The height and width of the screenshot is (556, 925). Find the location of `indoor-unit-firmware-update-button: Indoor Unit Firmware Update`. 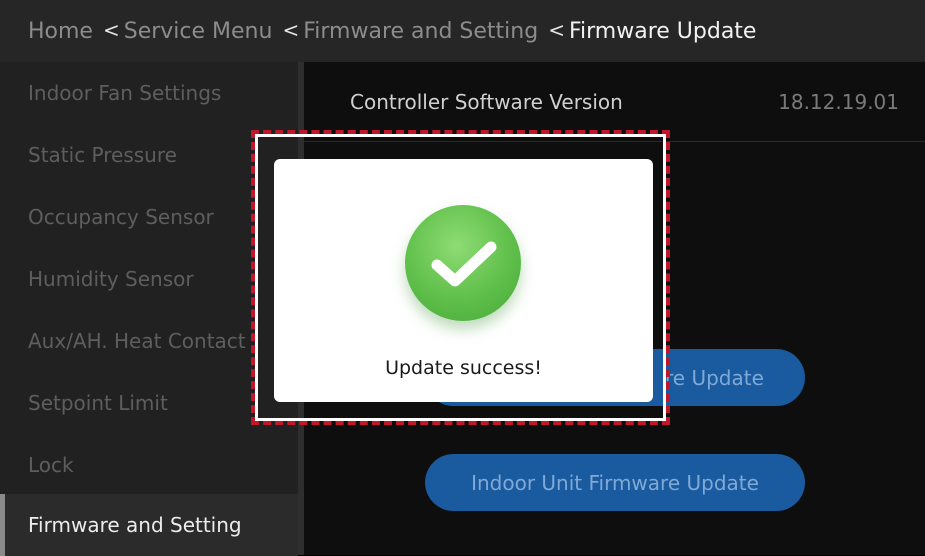

indoor-unit-firmware-update-button: Indoor Unit Firmware Update is located at coordinates (615, 482).